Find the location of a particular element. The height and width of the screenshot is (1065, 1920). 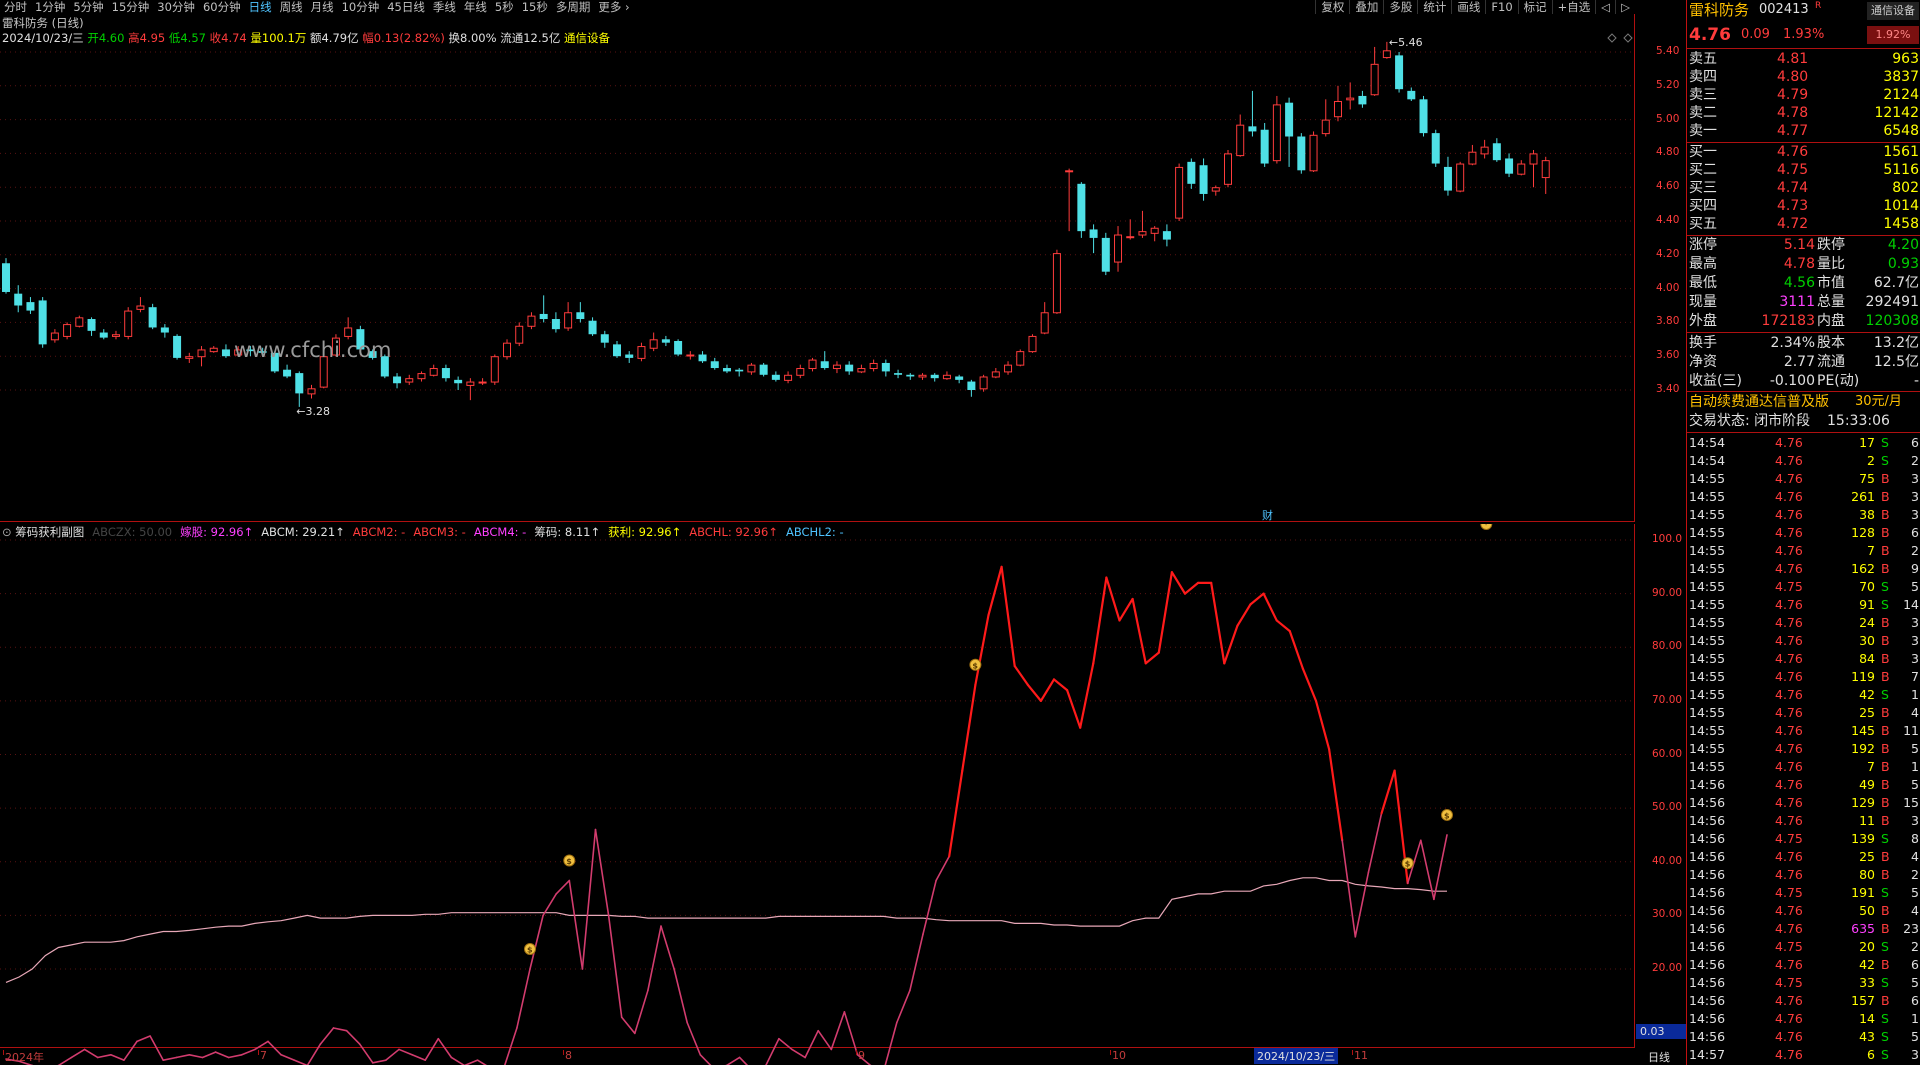

period-tab: 周线 is located at coordinates (291, 7).